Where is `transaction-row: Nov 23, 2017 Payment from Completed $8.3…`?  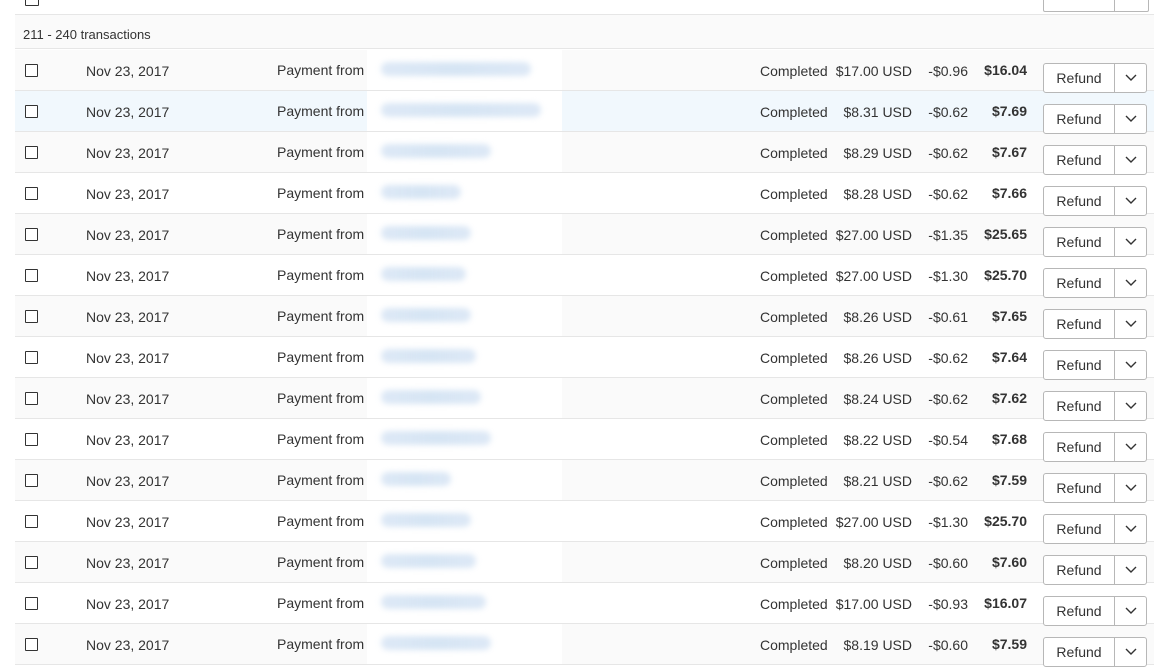
transaction-row: Nov 23, 2017 Payment from Completed $8.3… is located at coordinates (584, 112).